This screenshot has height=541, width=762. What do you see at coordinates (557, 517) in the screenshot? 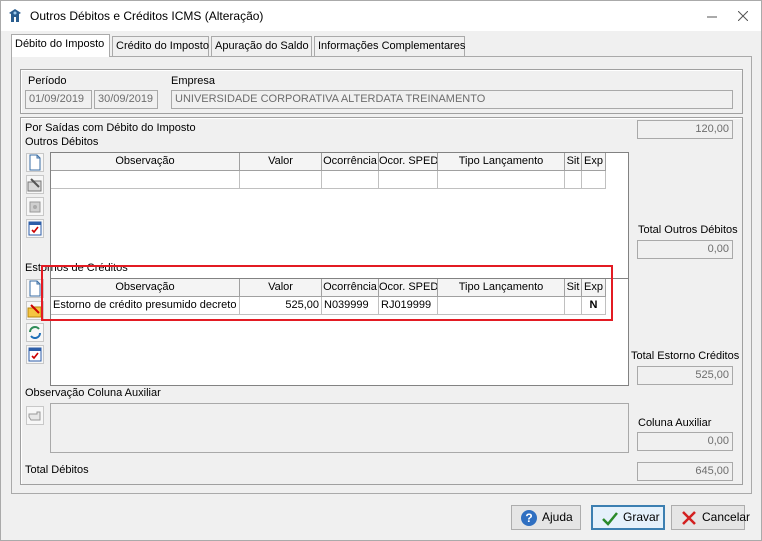
I see `ajuda-label: Ajuda` at bounding box center [557, 517].